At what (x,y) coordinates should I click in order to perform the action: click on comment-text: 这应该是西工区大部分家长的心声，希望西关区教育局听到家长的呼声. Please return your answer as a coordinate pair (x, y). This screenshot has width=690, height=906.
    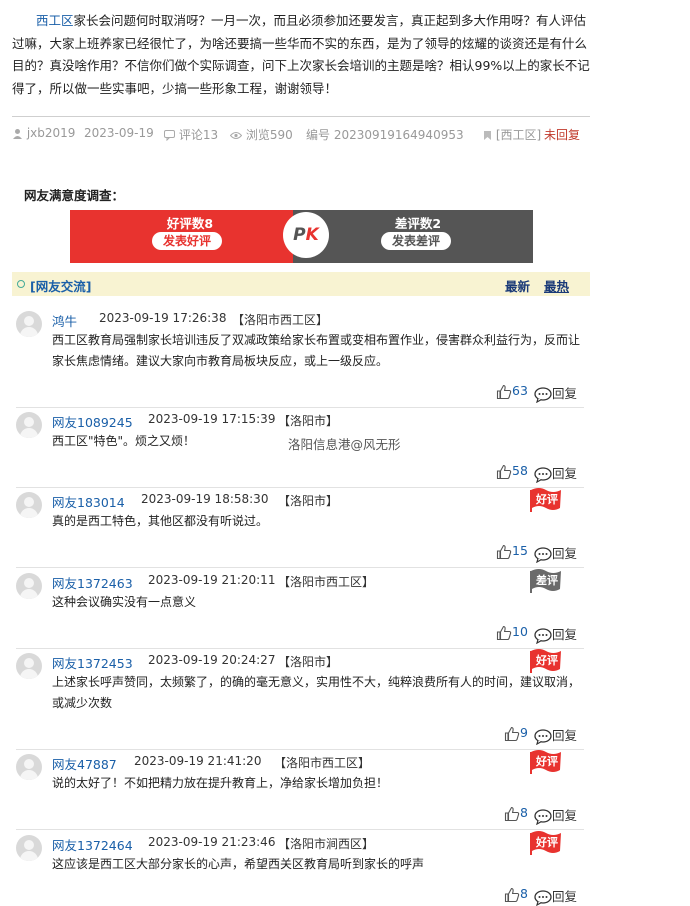
    Looking at the image, I should click on (238, 864).